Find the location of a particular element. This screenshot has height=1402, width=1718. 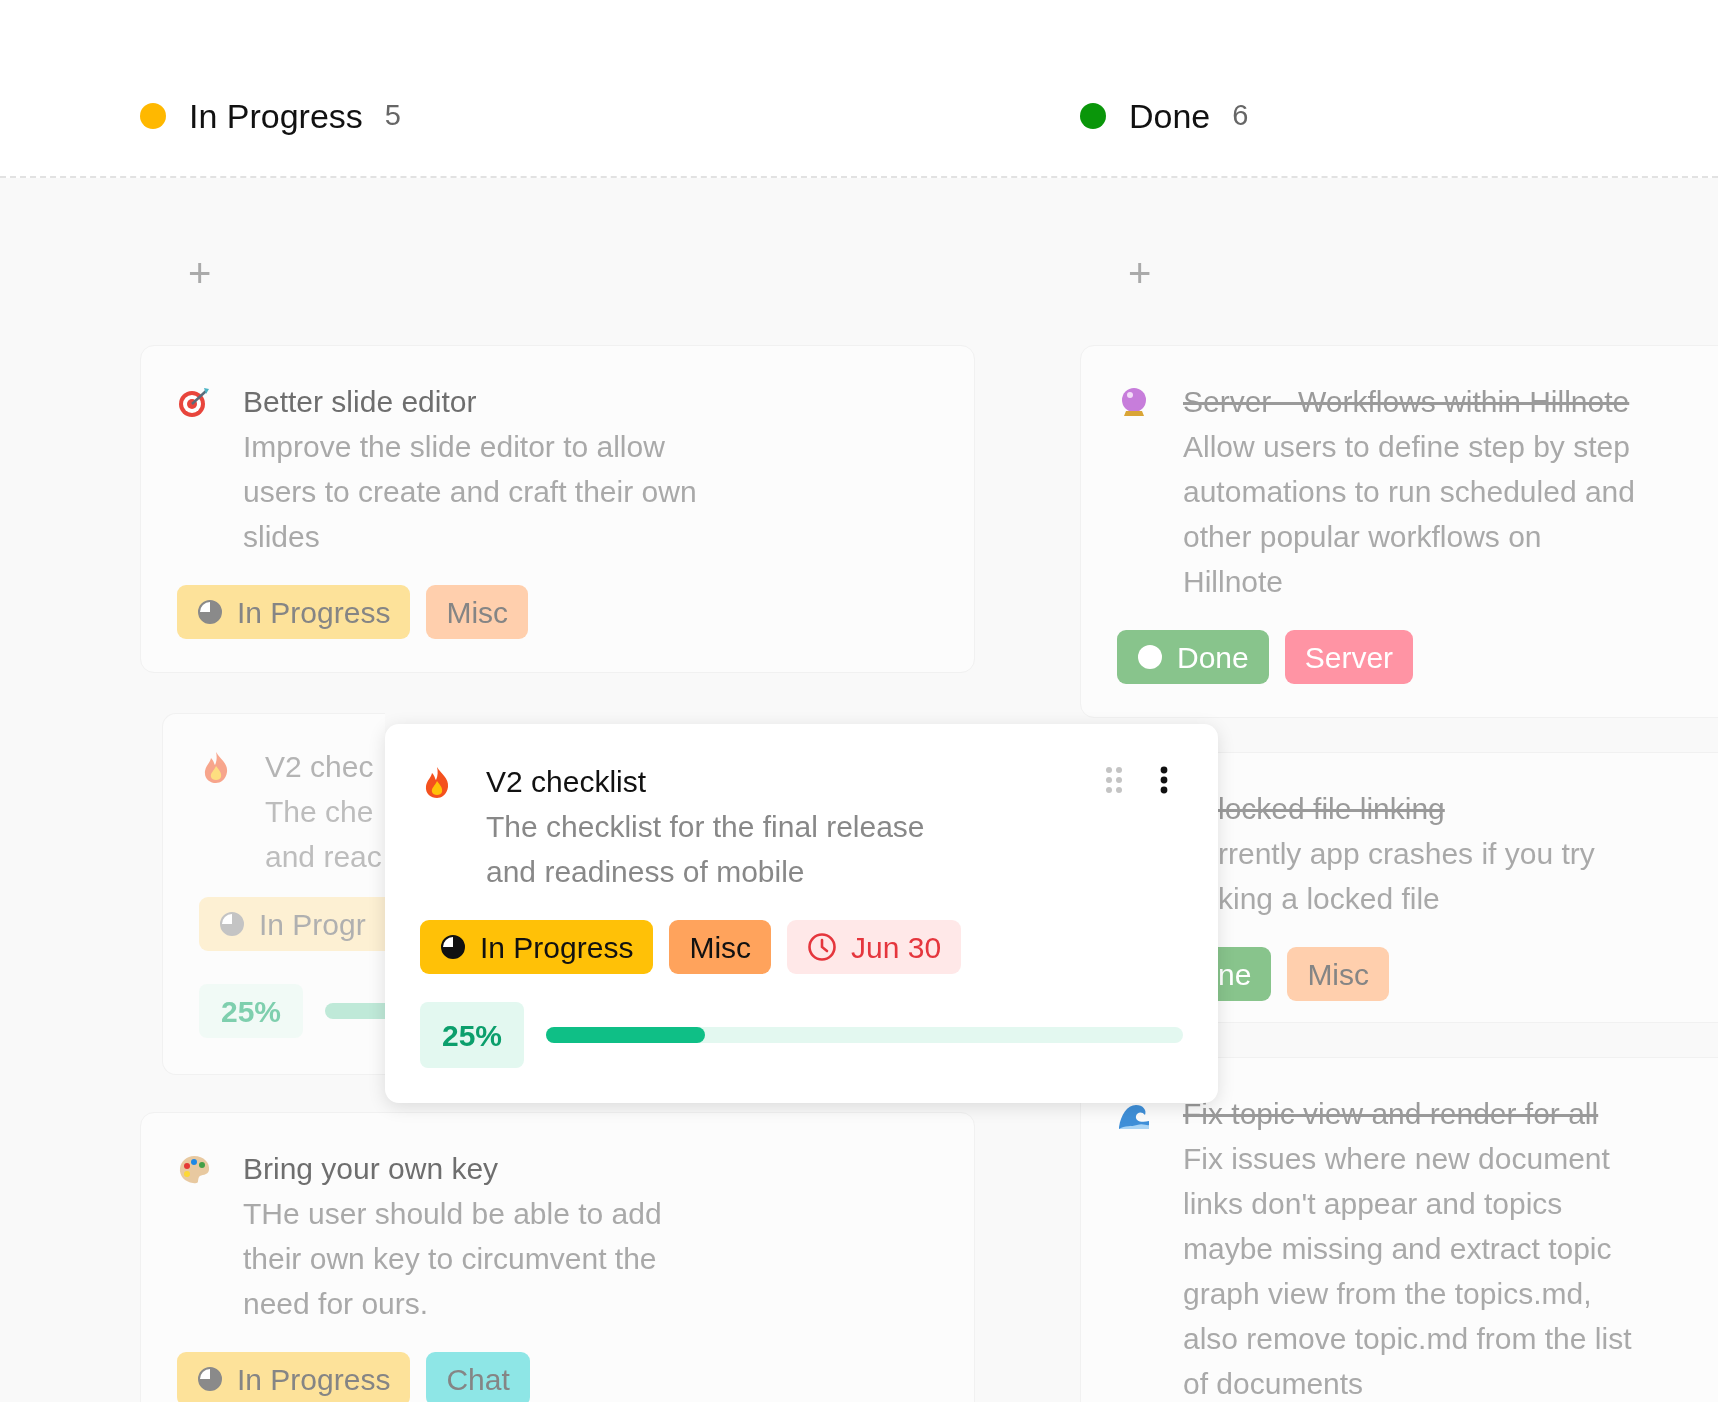

card-title: Bring your own key is located at coordinates (371, 1169).